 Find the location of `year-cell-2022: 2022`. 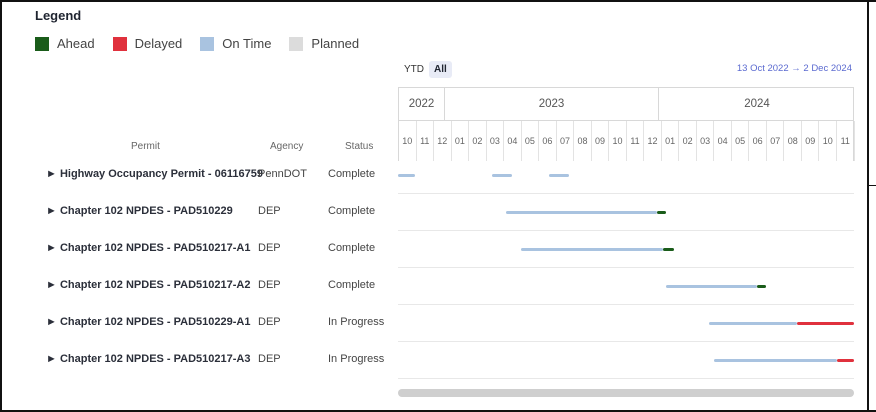

year-cell-2022: 2022 is located at coordinates (422, 104).